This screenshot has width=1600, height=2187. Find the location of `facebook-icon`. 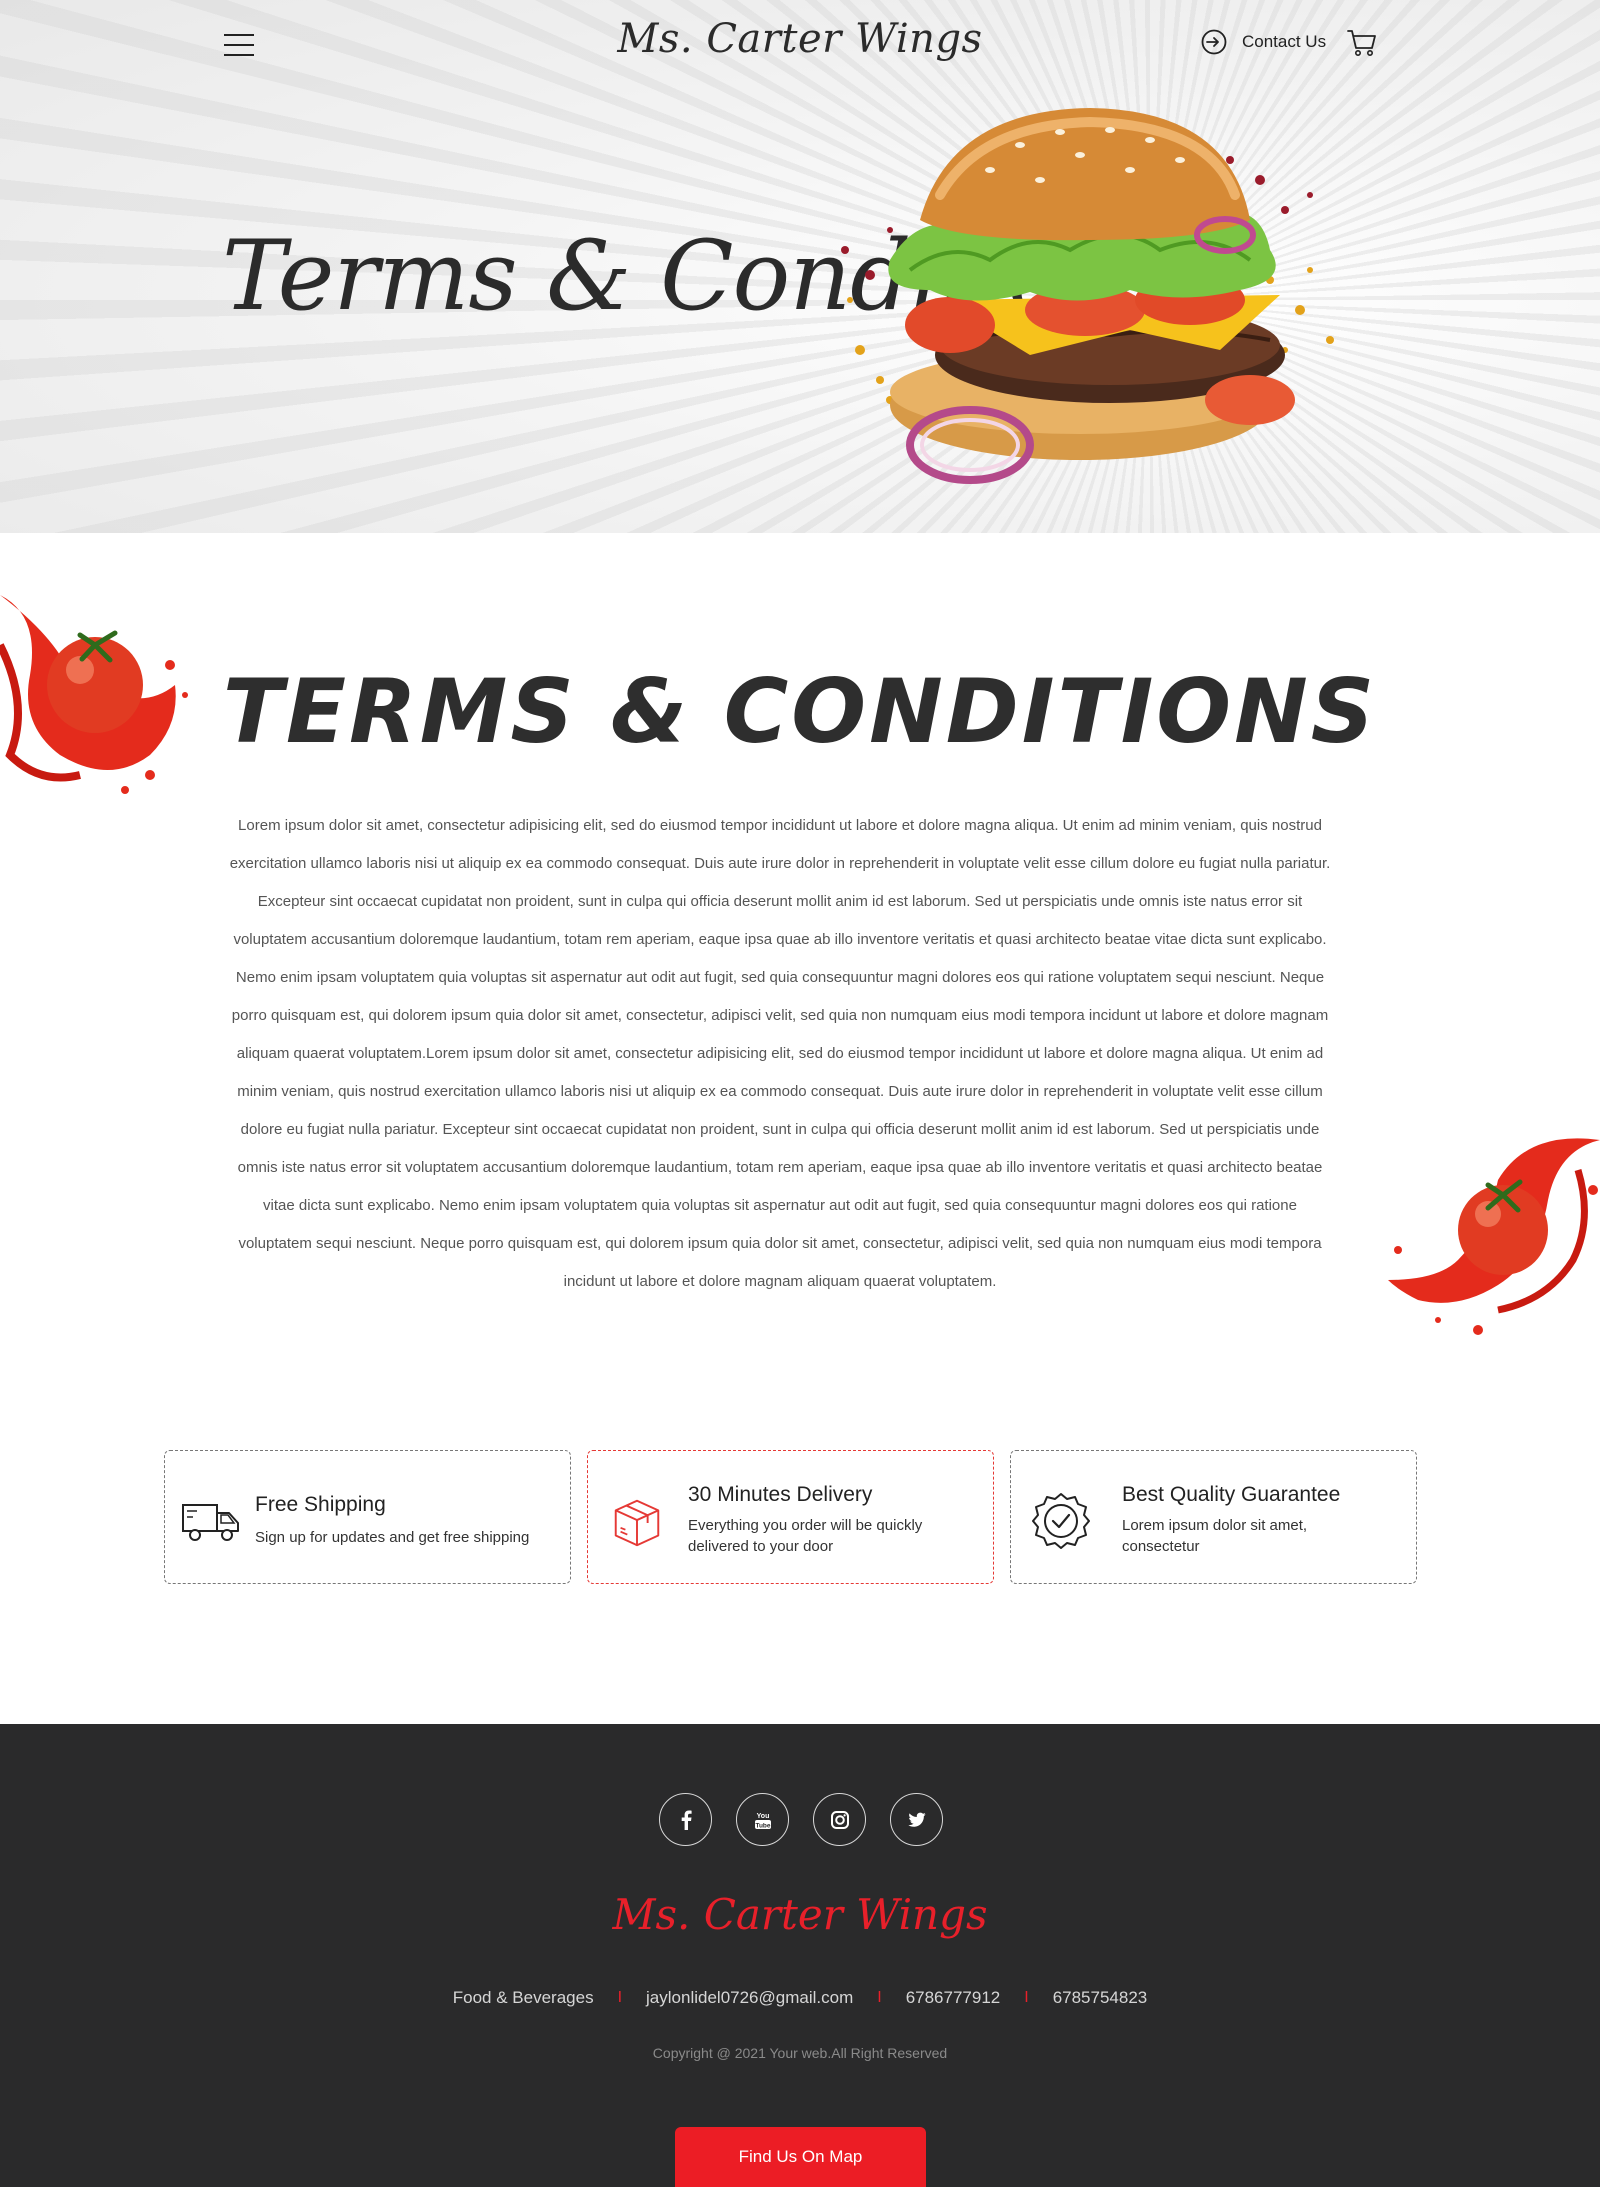

facebook-icon is located at coordinates (685, 1819).